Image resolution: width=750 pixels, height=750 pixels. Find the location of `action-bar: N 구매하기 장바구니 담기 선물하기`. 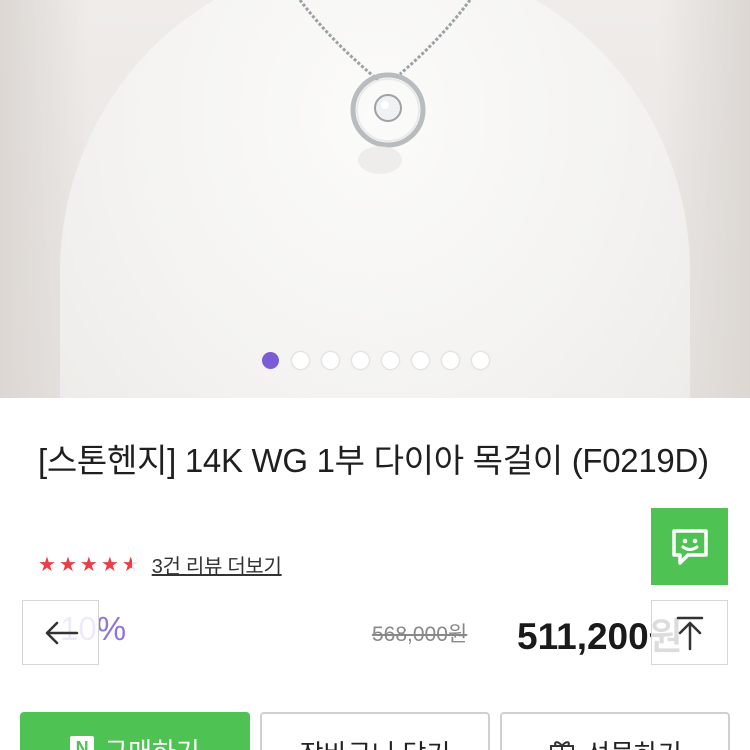

action-bar: N 구매하기 장바구니 담기 선물하기 is located at coordinates (375, 731).